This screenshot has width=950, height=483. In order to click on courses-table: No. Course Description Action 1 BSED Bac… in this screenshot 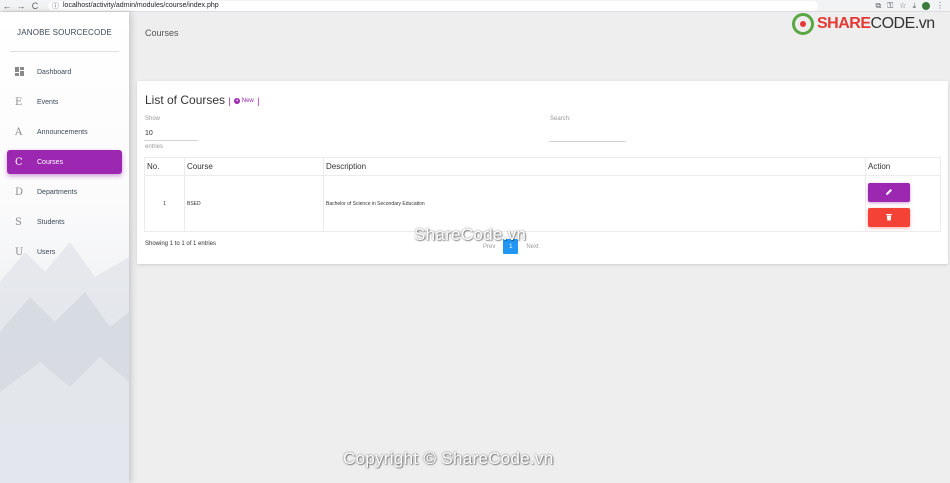, I will do `click(542, 194)`.